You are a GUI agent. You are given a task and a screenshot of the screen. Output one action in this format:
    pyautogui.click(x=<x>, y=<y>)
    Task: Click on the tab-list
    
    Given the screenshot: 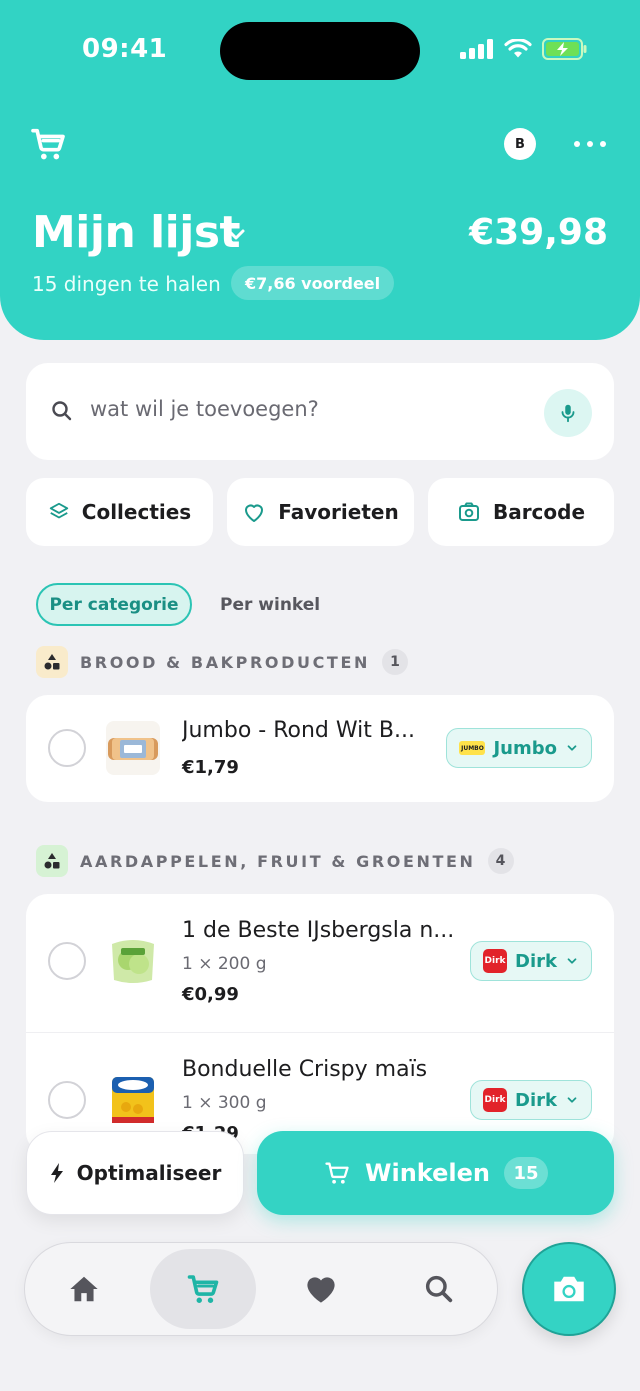 What is the action you would take?
    pyautogui.click(x=203, y=1289)
    